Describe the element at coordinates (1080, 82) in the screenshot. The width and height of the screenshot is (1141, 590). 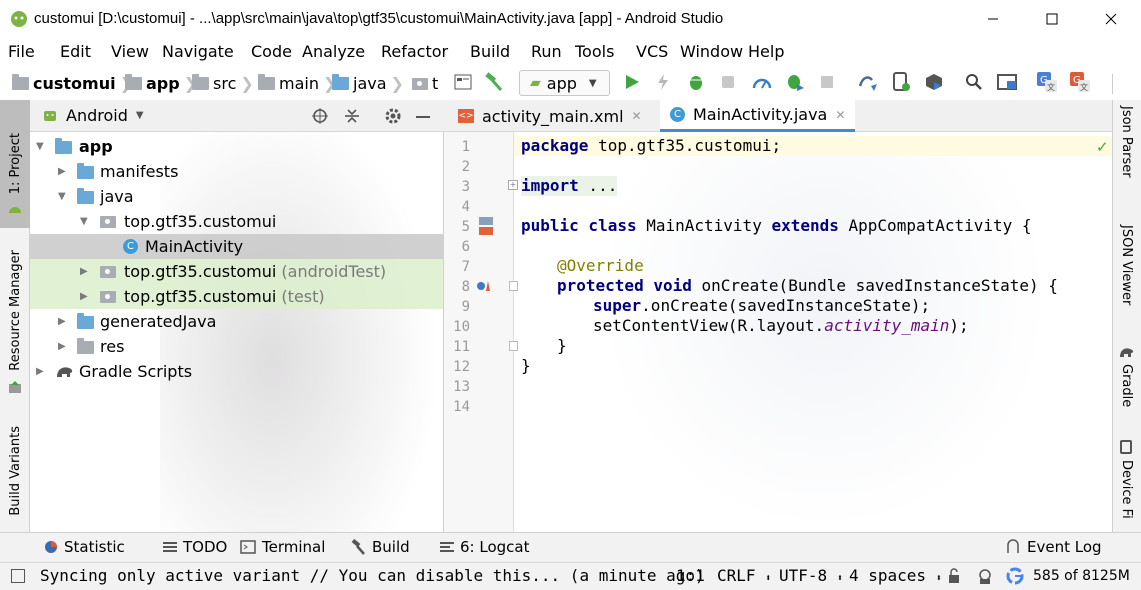
I see `translate-red-icon: G文` at that location.